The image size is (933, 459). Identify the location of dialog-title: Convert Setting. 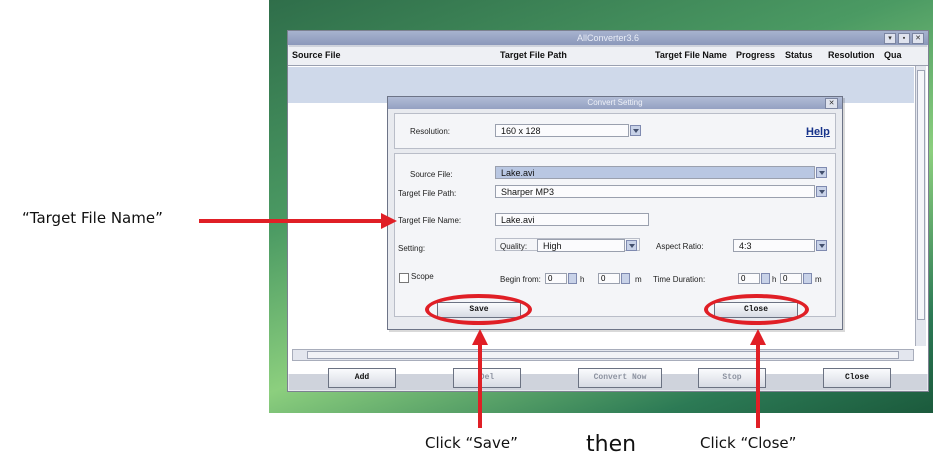
(615, 102).